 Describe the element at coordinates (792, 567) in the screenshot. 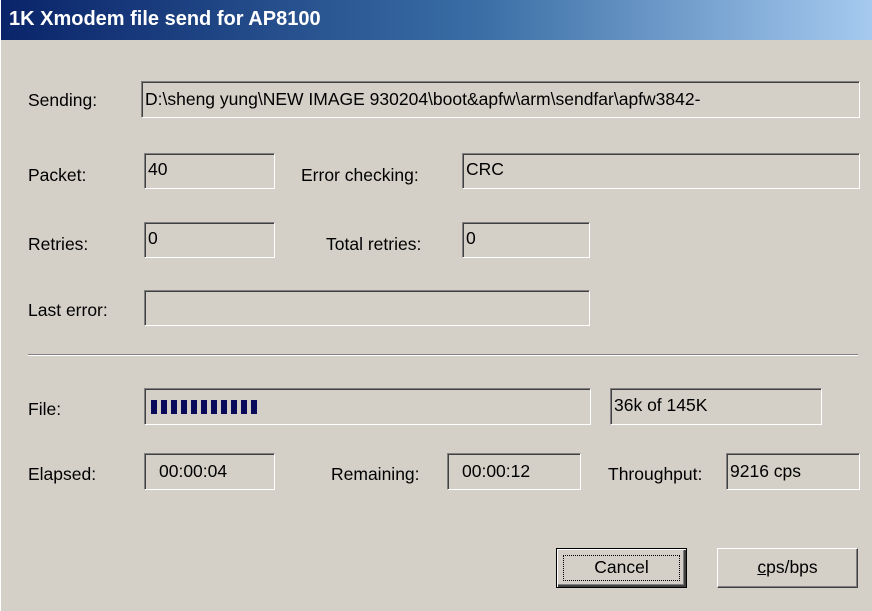

I see `cps-bps-button-label: ps/bps` at that location.